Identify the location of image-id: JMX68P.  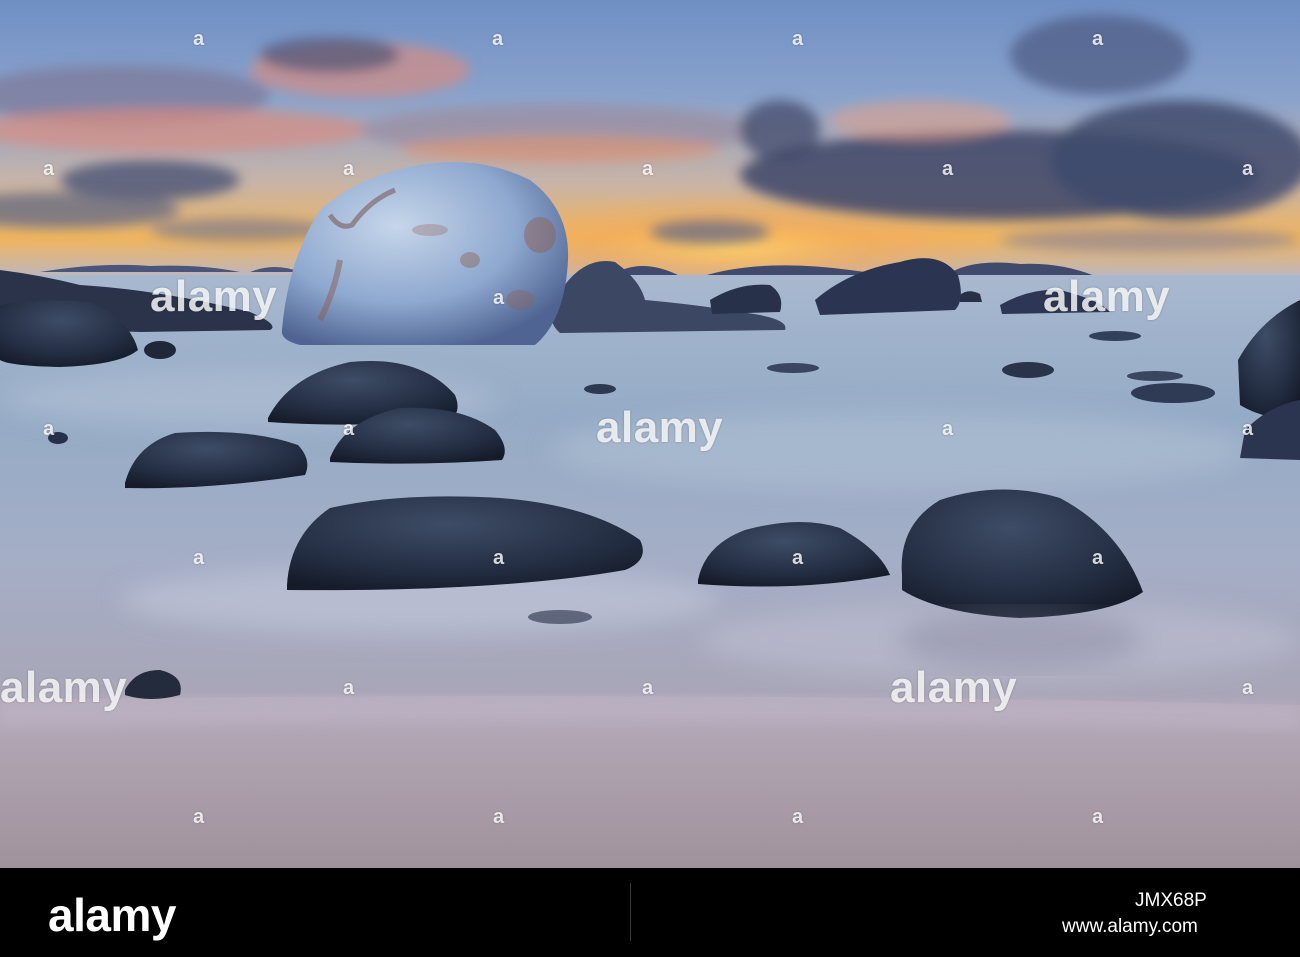
(1171, 900).